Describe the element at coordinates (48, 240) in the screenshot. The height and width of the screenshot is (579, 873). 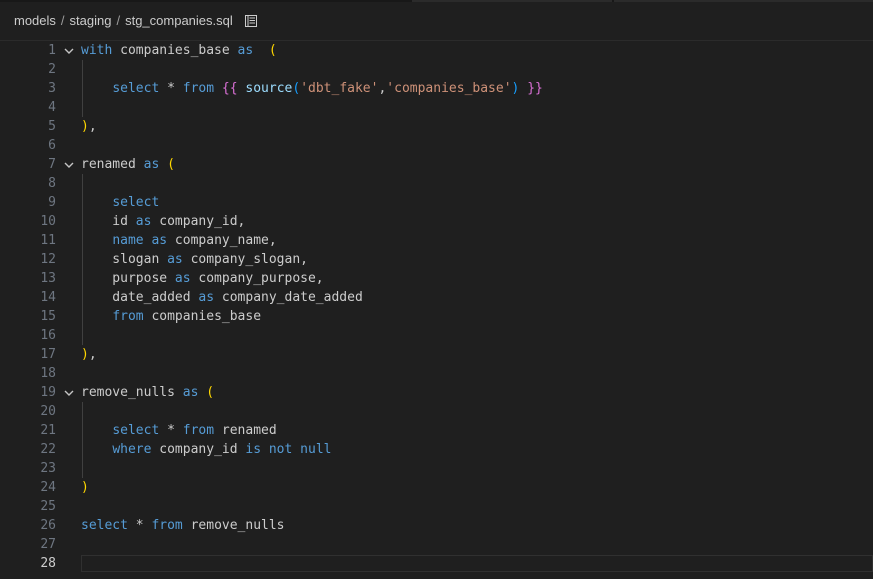
I see `line-number: 11` at that location.